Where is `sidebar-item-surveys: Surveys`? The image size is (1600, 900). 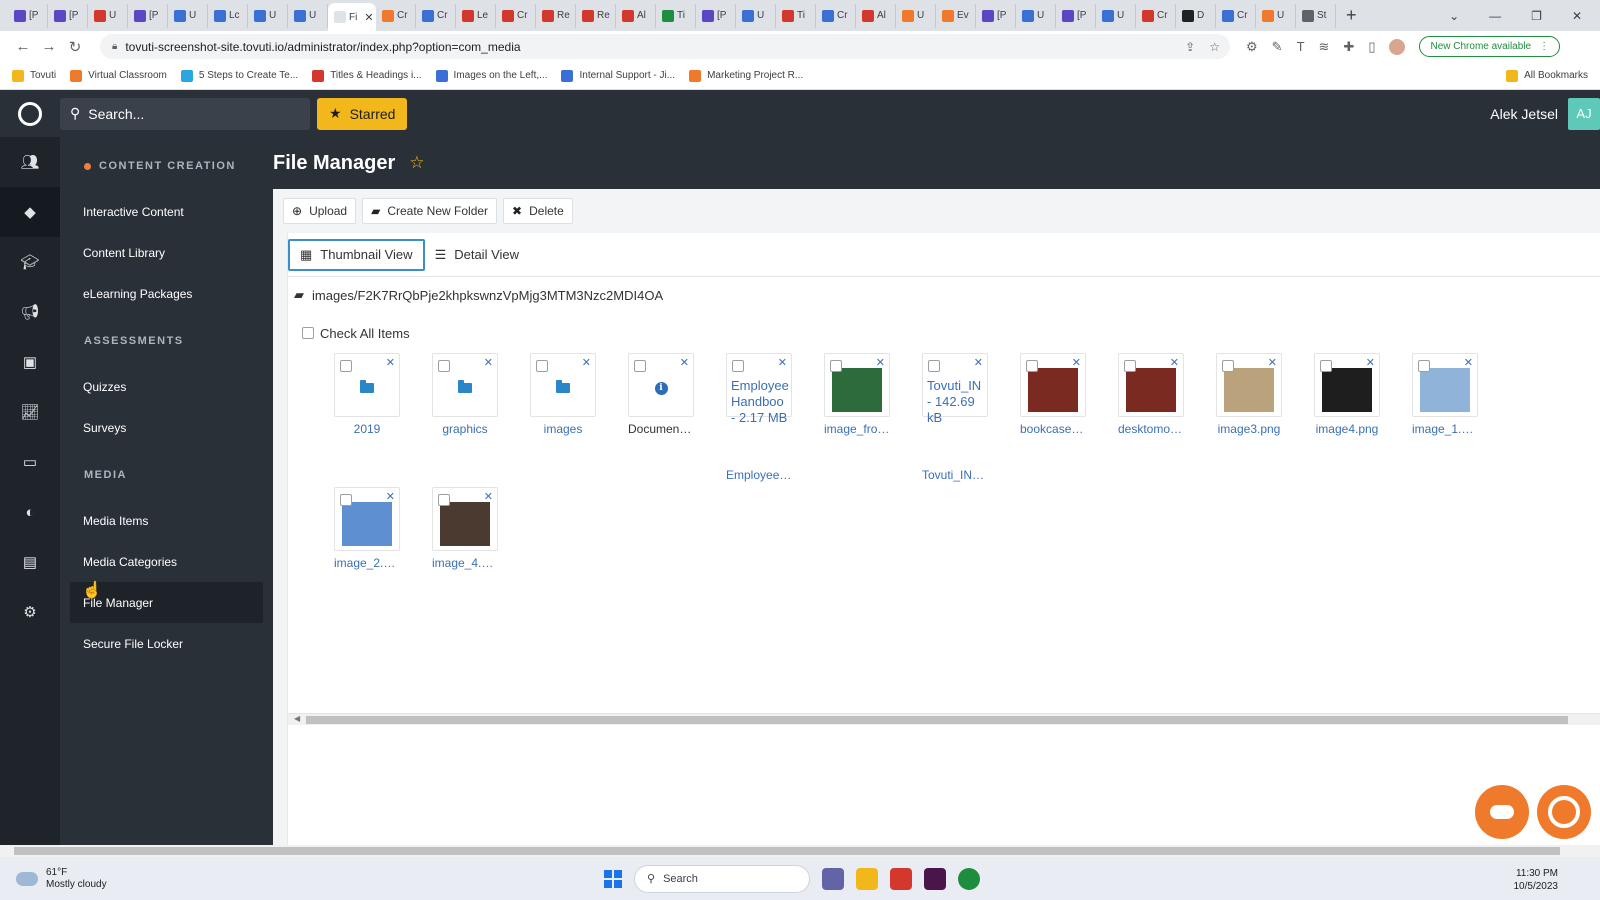 sidebar-item-surveys: Surveys is located at coordinates (166, 427).